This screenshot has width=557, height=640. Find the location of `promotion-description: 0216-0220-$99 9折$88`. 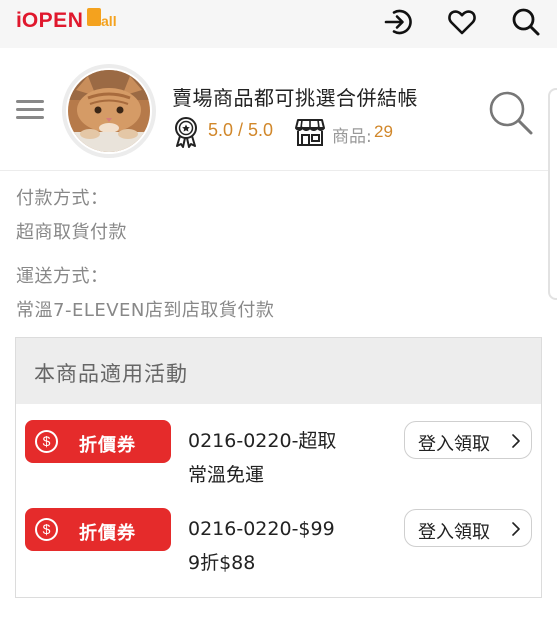

promotion-description: 0216-0220-$99 9折$88 is located at coordinates (293, 546).